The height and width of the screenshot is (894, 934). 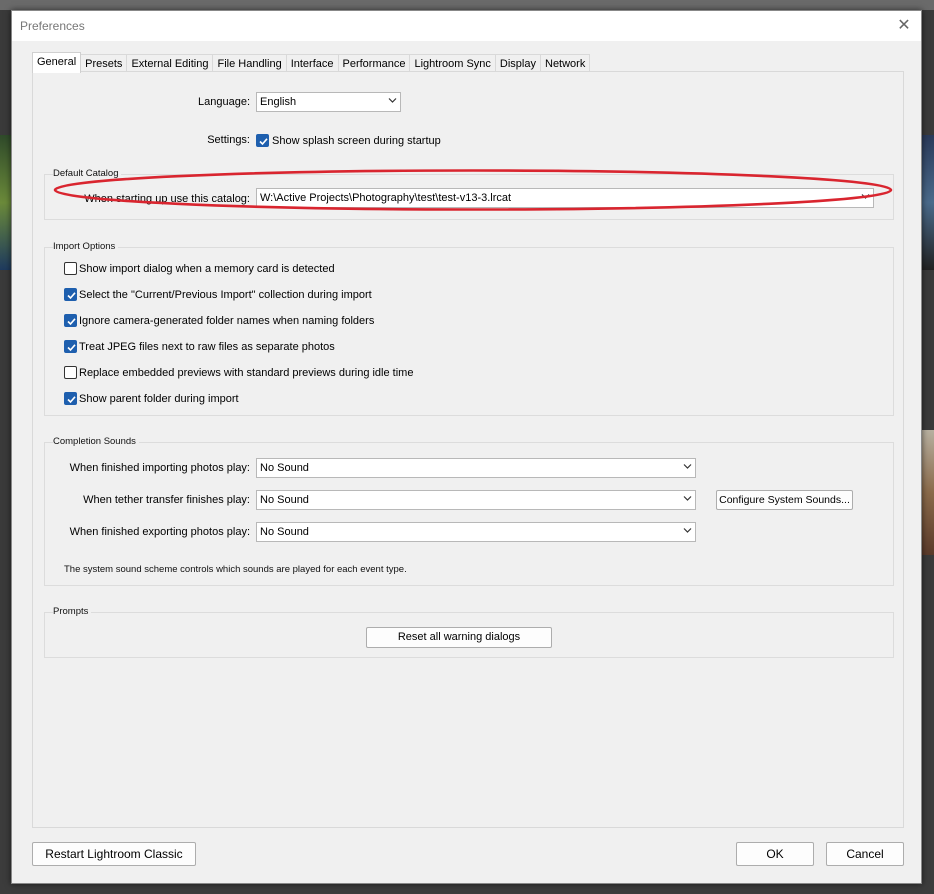 I want to click on language-select: English, so click(x=328, y=102).